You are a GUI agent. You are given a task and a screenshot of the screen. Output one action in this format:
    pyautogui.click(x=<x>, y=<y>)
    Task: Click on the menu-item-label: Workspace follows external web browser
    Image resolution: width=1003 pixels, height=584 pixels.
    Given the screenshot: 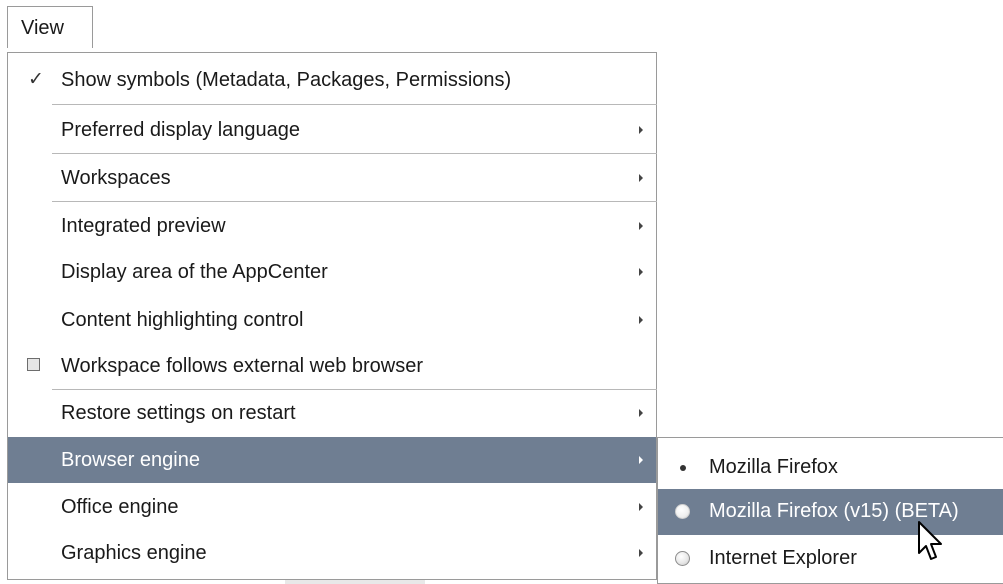 What is the action you would take?
    pyautogui.click(x=242, y=366)
    